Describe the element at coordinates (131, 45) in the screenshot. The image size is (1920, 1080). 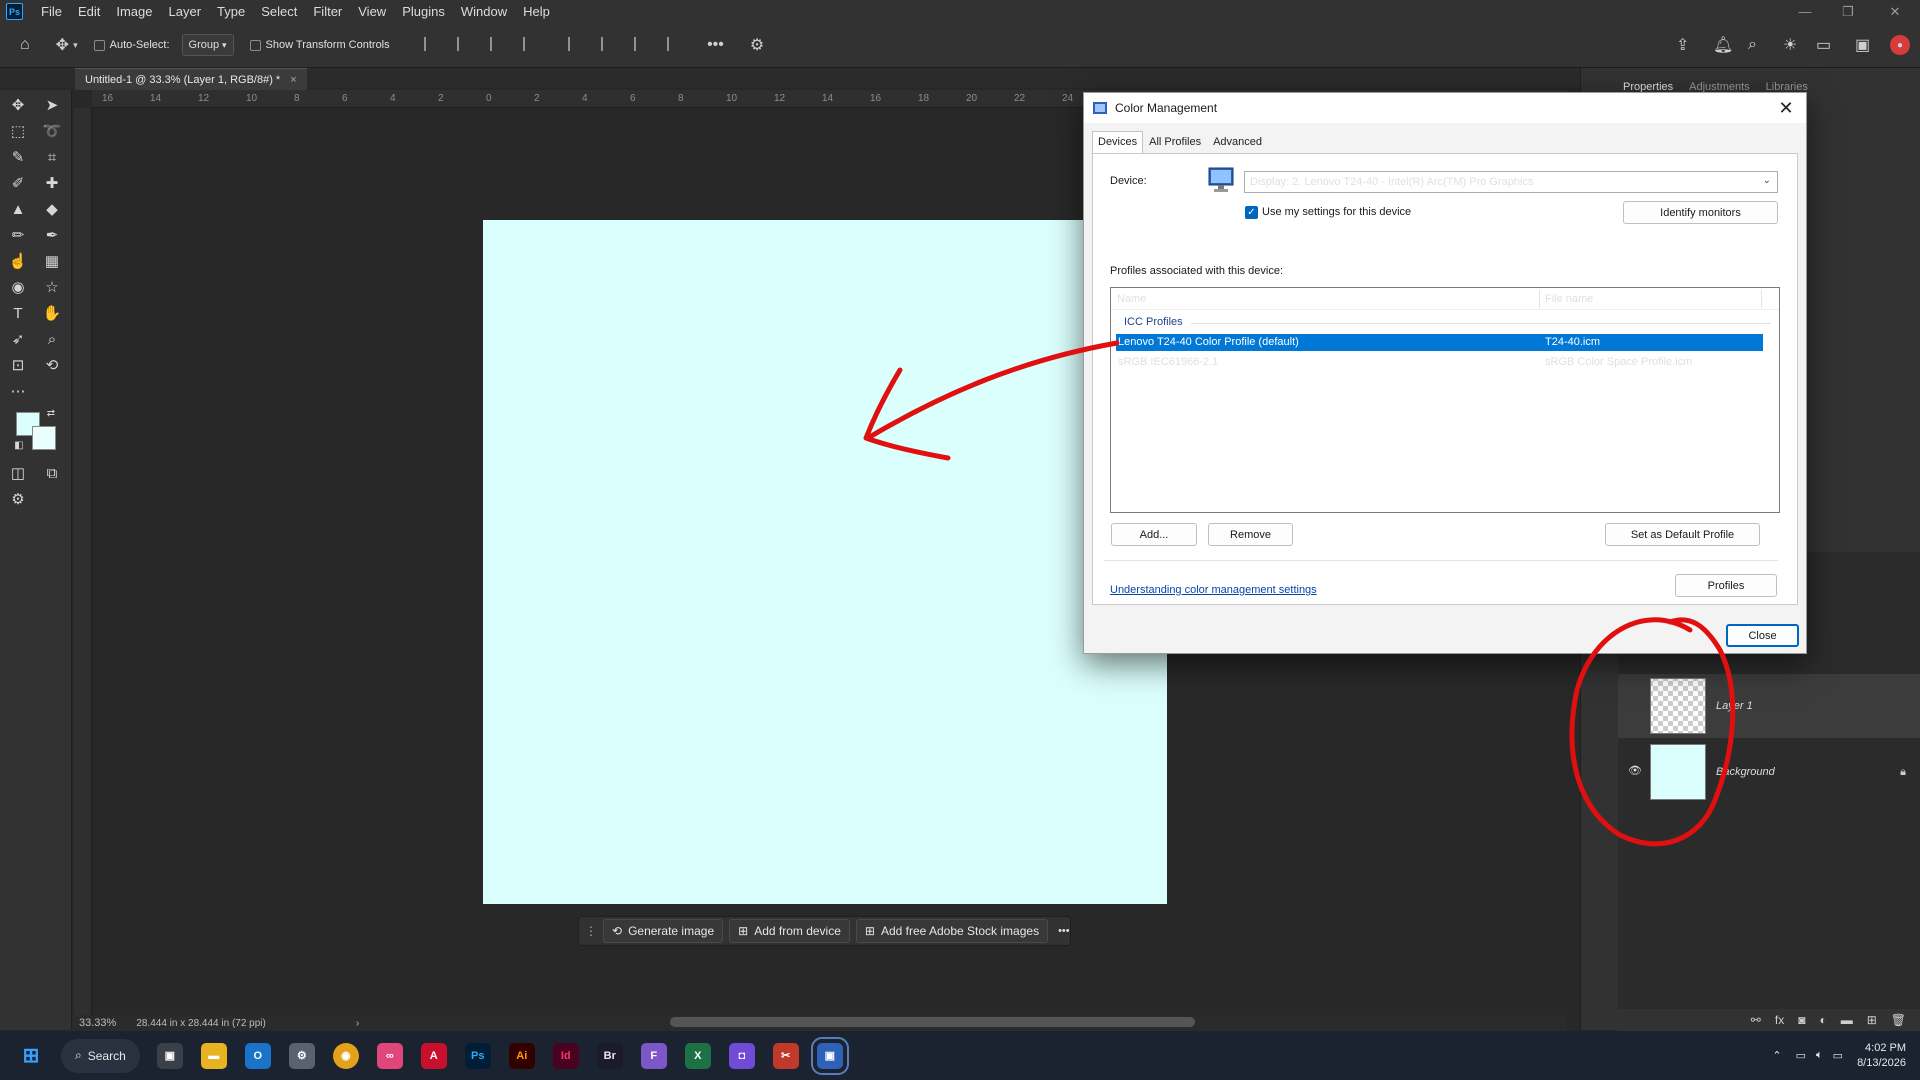
I see `auto-select-checkbox: Auto-Select:` at that location.